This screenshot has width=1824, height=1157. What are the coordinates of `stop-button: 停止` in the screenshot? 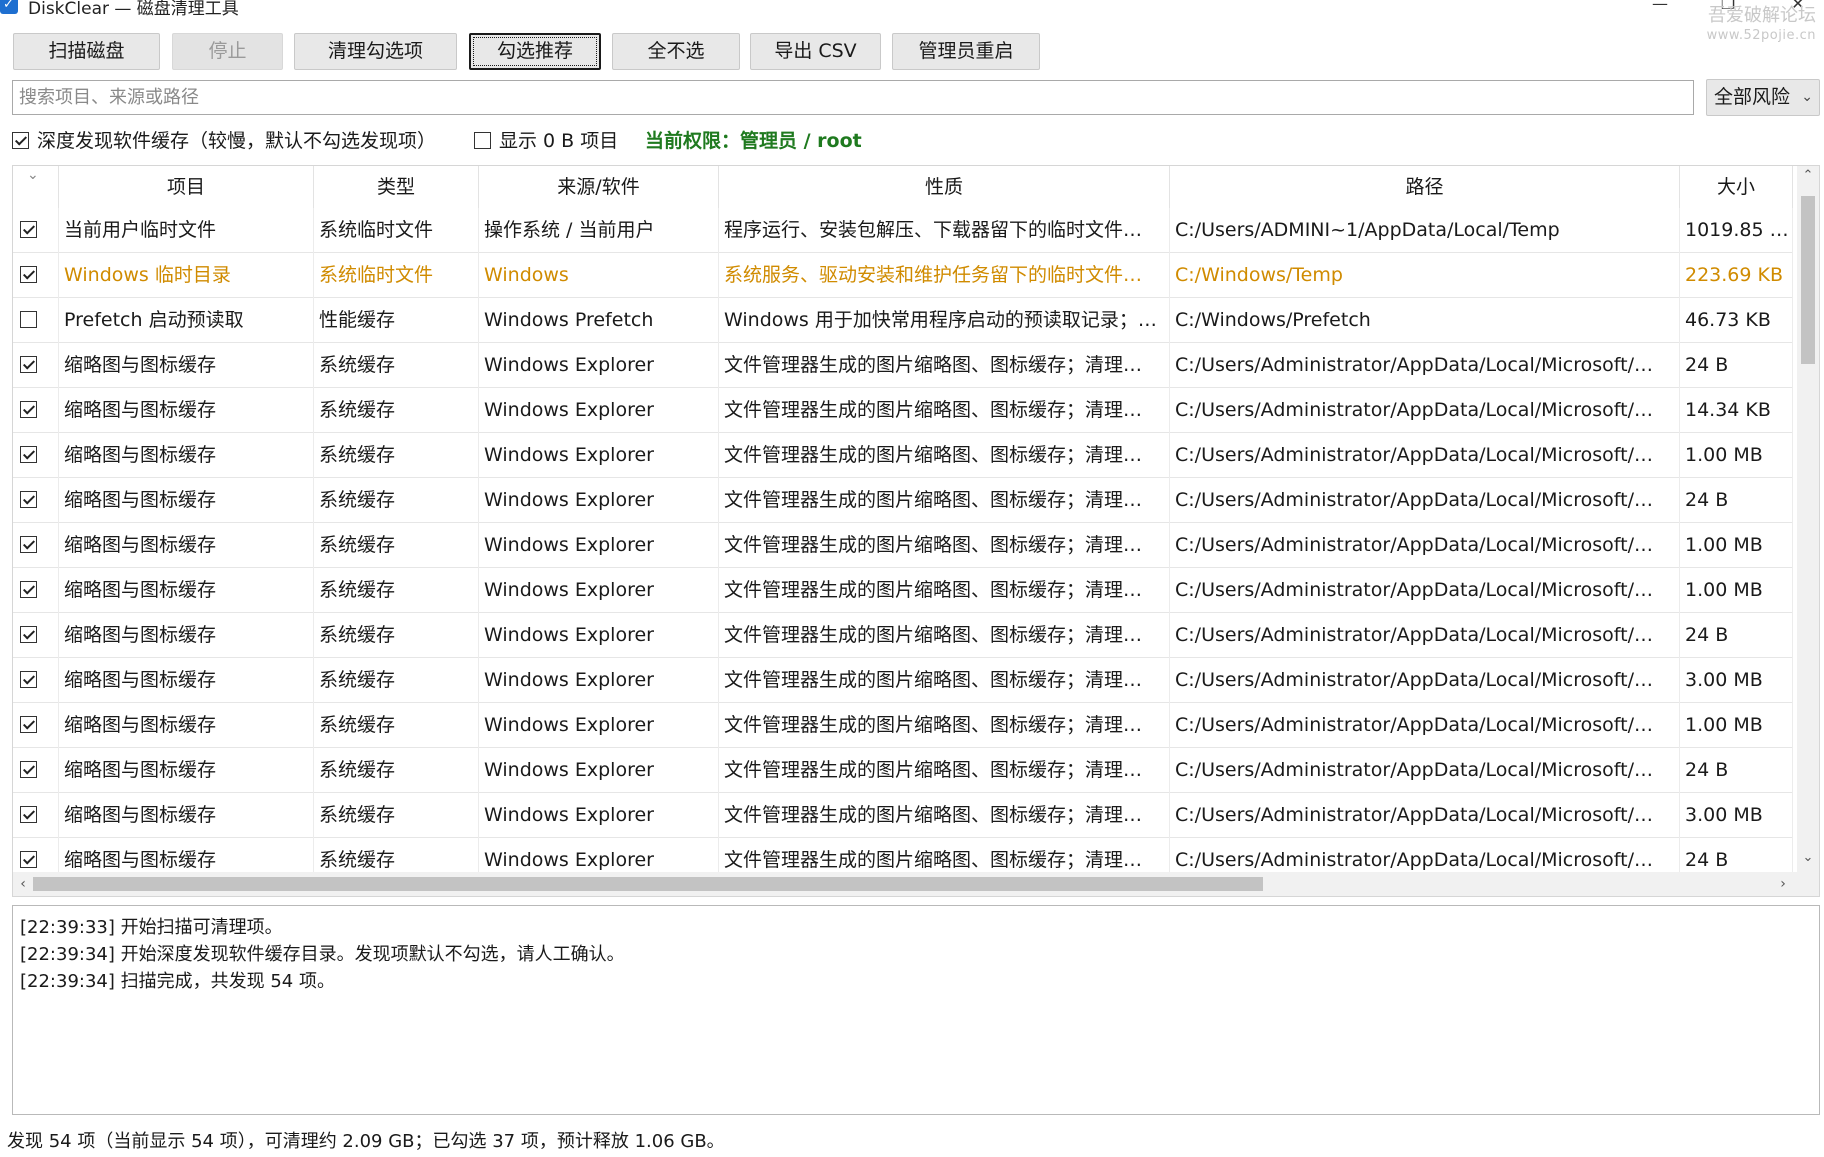 It's located at (227, 51).